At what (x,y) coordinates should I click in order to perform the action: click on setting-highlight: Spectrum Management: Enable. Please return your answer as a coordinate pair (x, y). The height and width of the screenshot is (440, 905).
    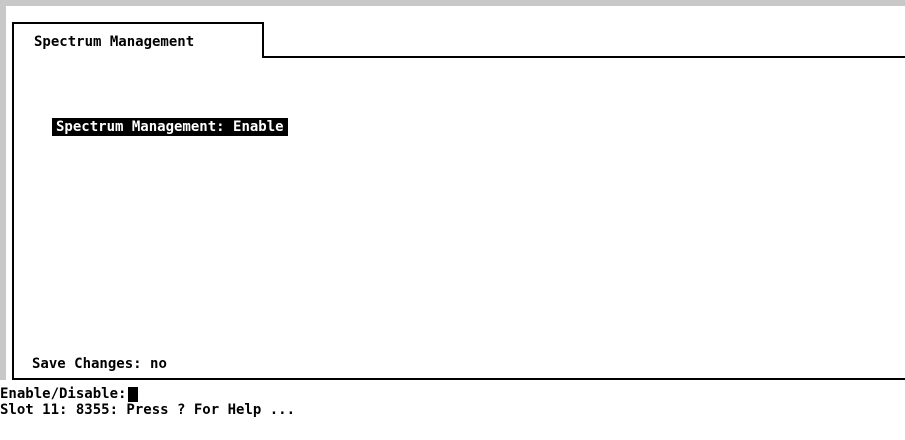
    Looking at the image, I should click on (170, 127).